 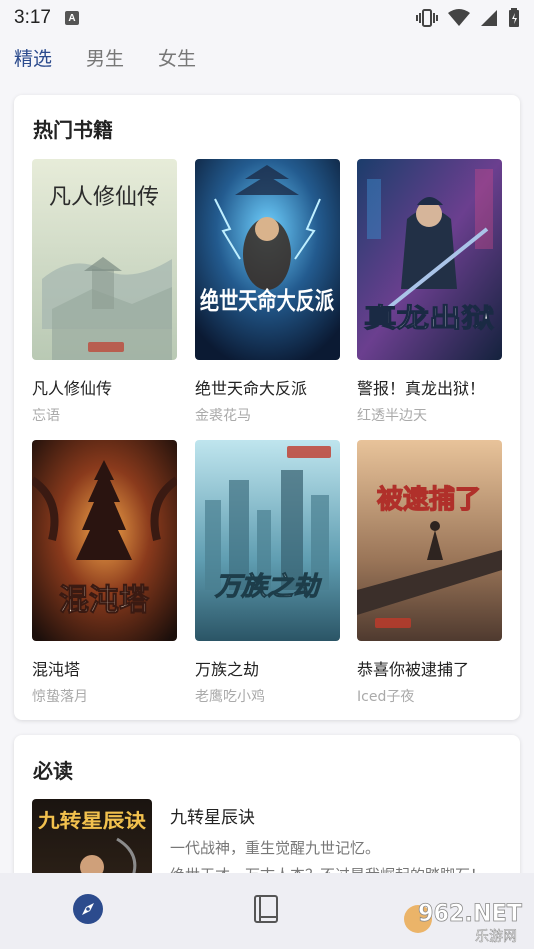 I want to click on nav-discover, so click(x=88, y=911).